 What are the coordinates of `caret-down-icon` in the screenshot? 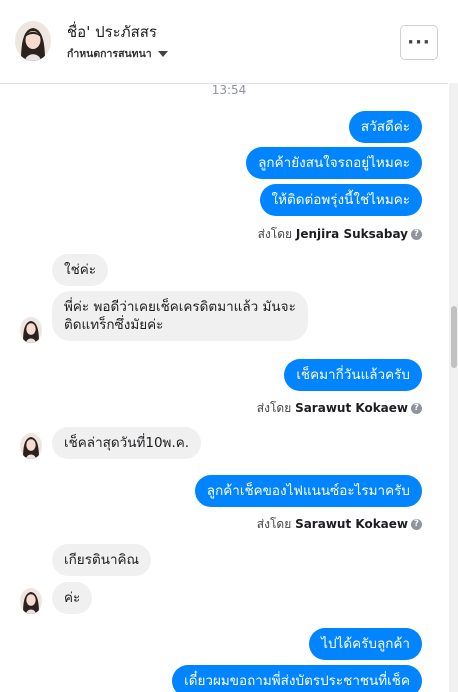 It's located at (162, 54).